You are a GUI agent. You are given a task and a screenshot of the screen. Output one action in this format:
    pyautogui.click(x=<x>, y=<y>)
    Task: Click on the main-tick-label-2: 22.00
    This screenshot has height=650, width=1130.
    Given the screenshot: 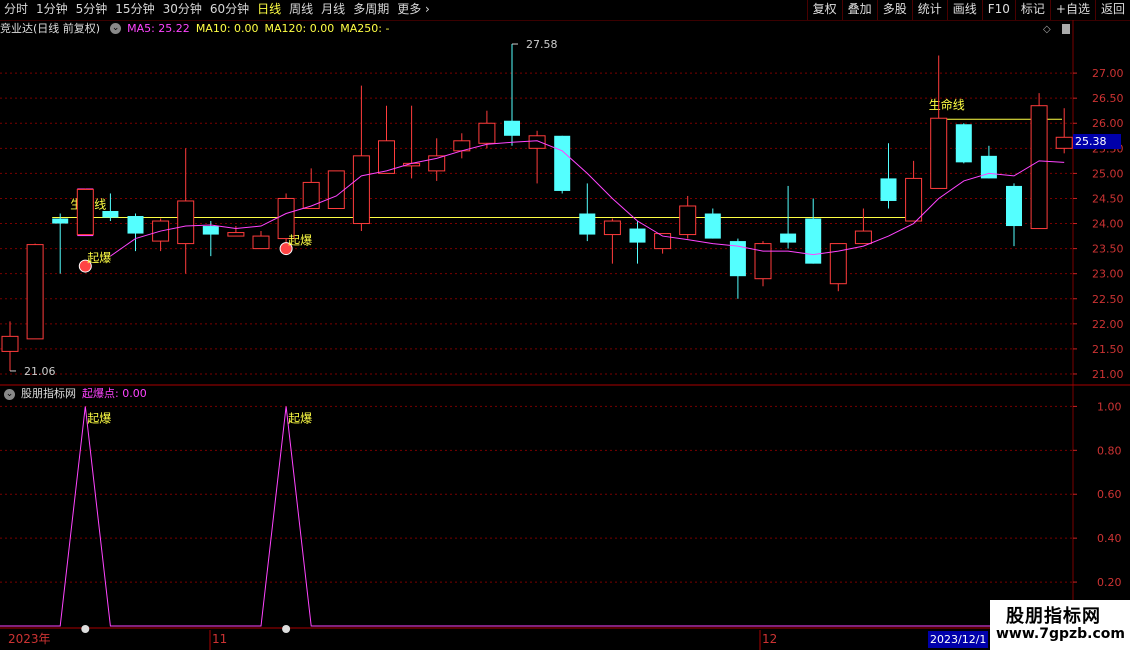 What is the action you would take?
    pyautogui.click(x=1108, y=324)
    